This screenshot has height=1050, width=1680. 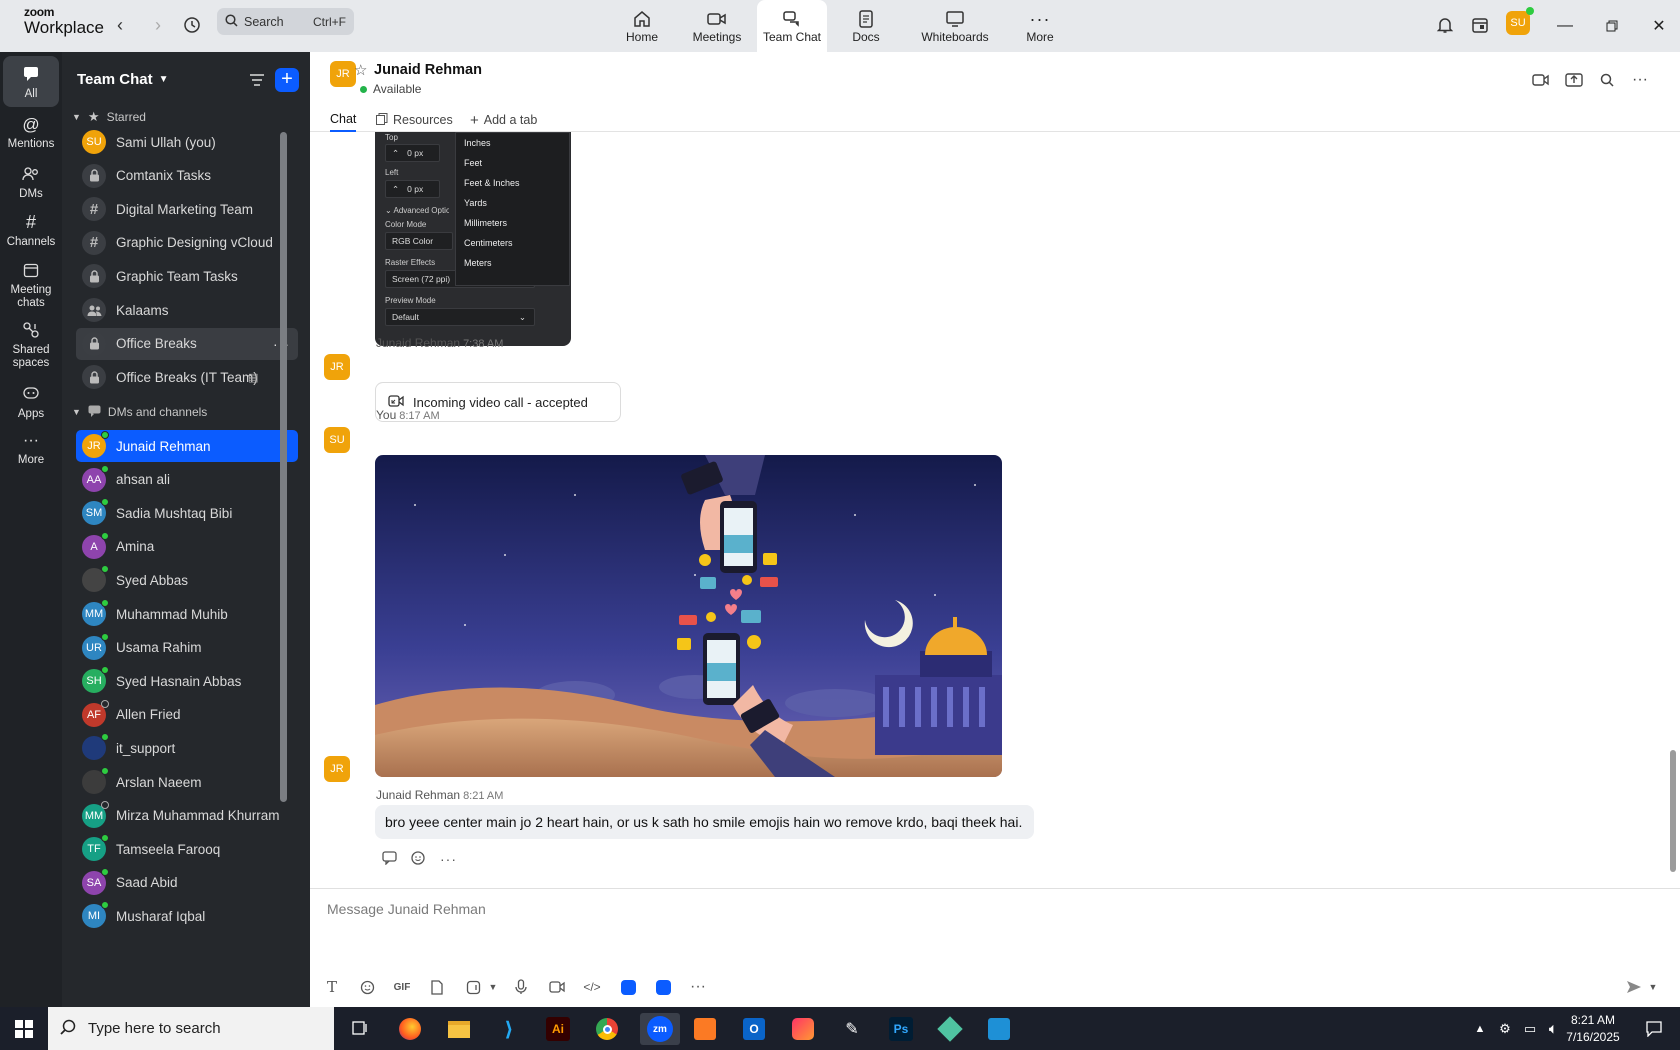 What do you see at coordinates (31, 181) in the screenshot?
I see `rail-dms: DMs` at bounding box center [31, 181].